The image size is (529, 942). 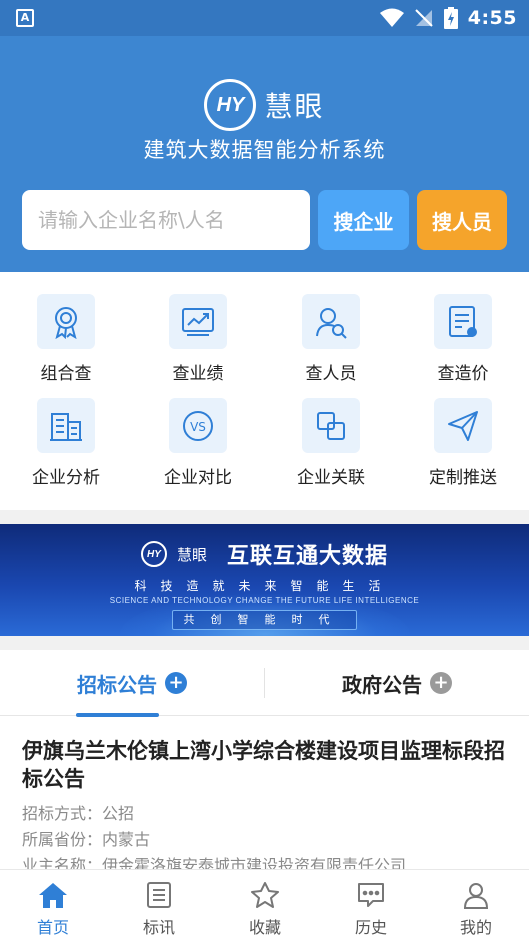 I want to click on nav-label: 收藏, so click(x=264, y=927).